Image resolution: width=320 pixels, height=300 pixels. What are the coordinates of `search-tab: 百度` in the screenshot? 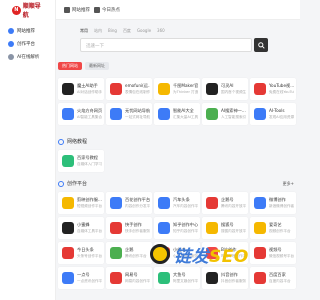 It's located at (127, 31).